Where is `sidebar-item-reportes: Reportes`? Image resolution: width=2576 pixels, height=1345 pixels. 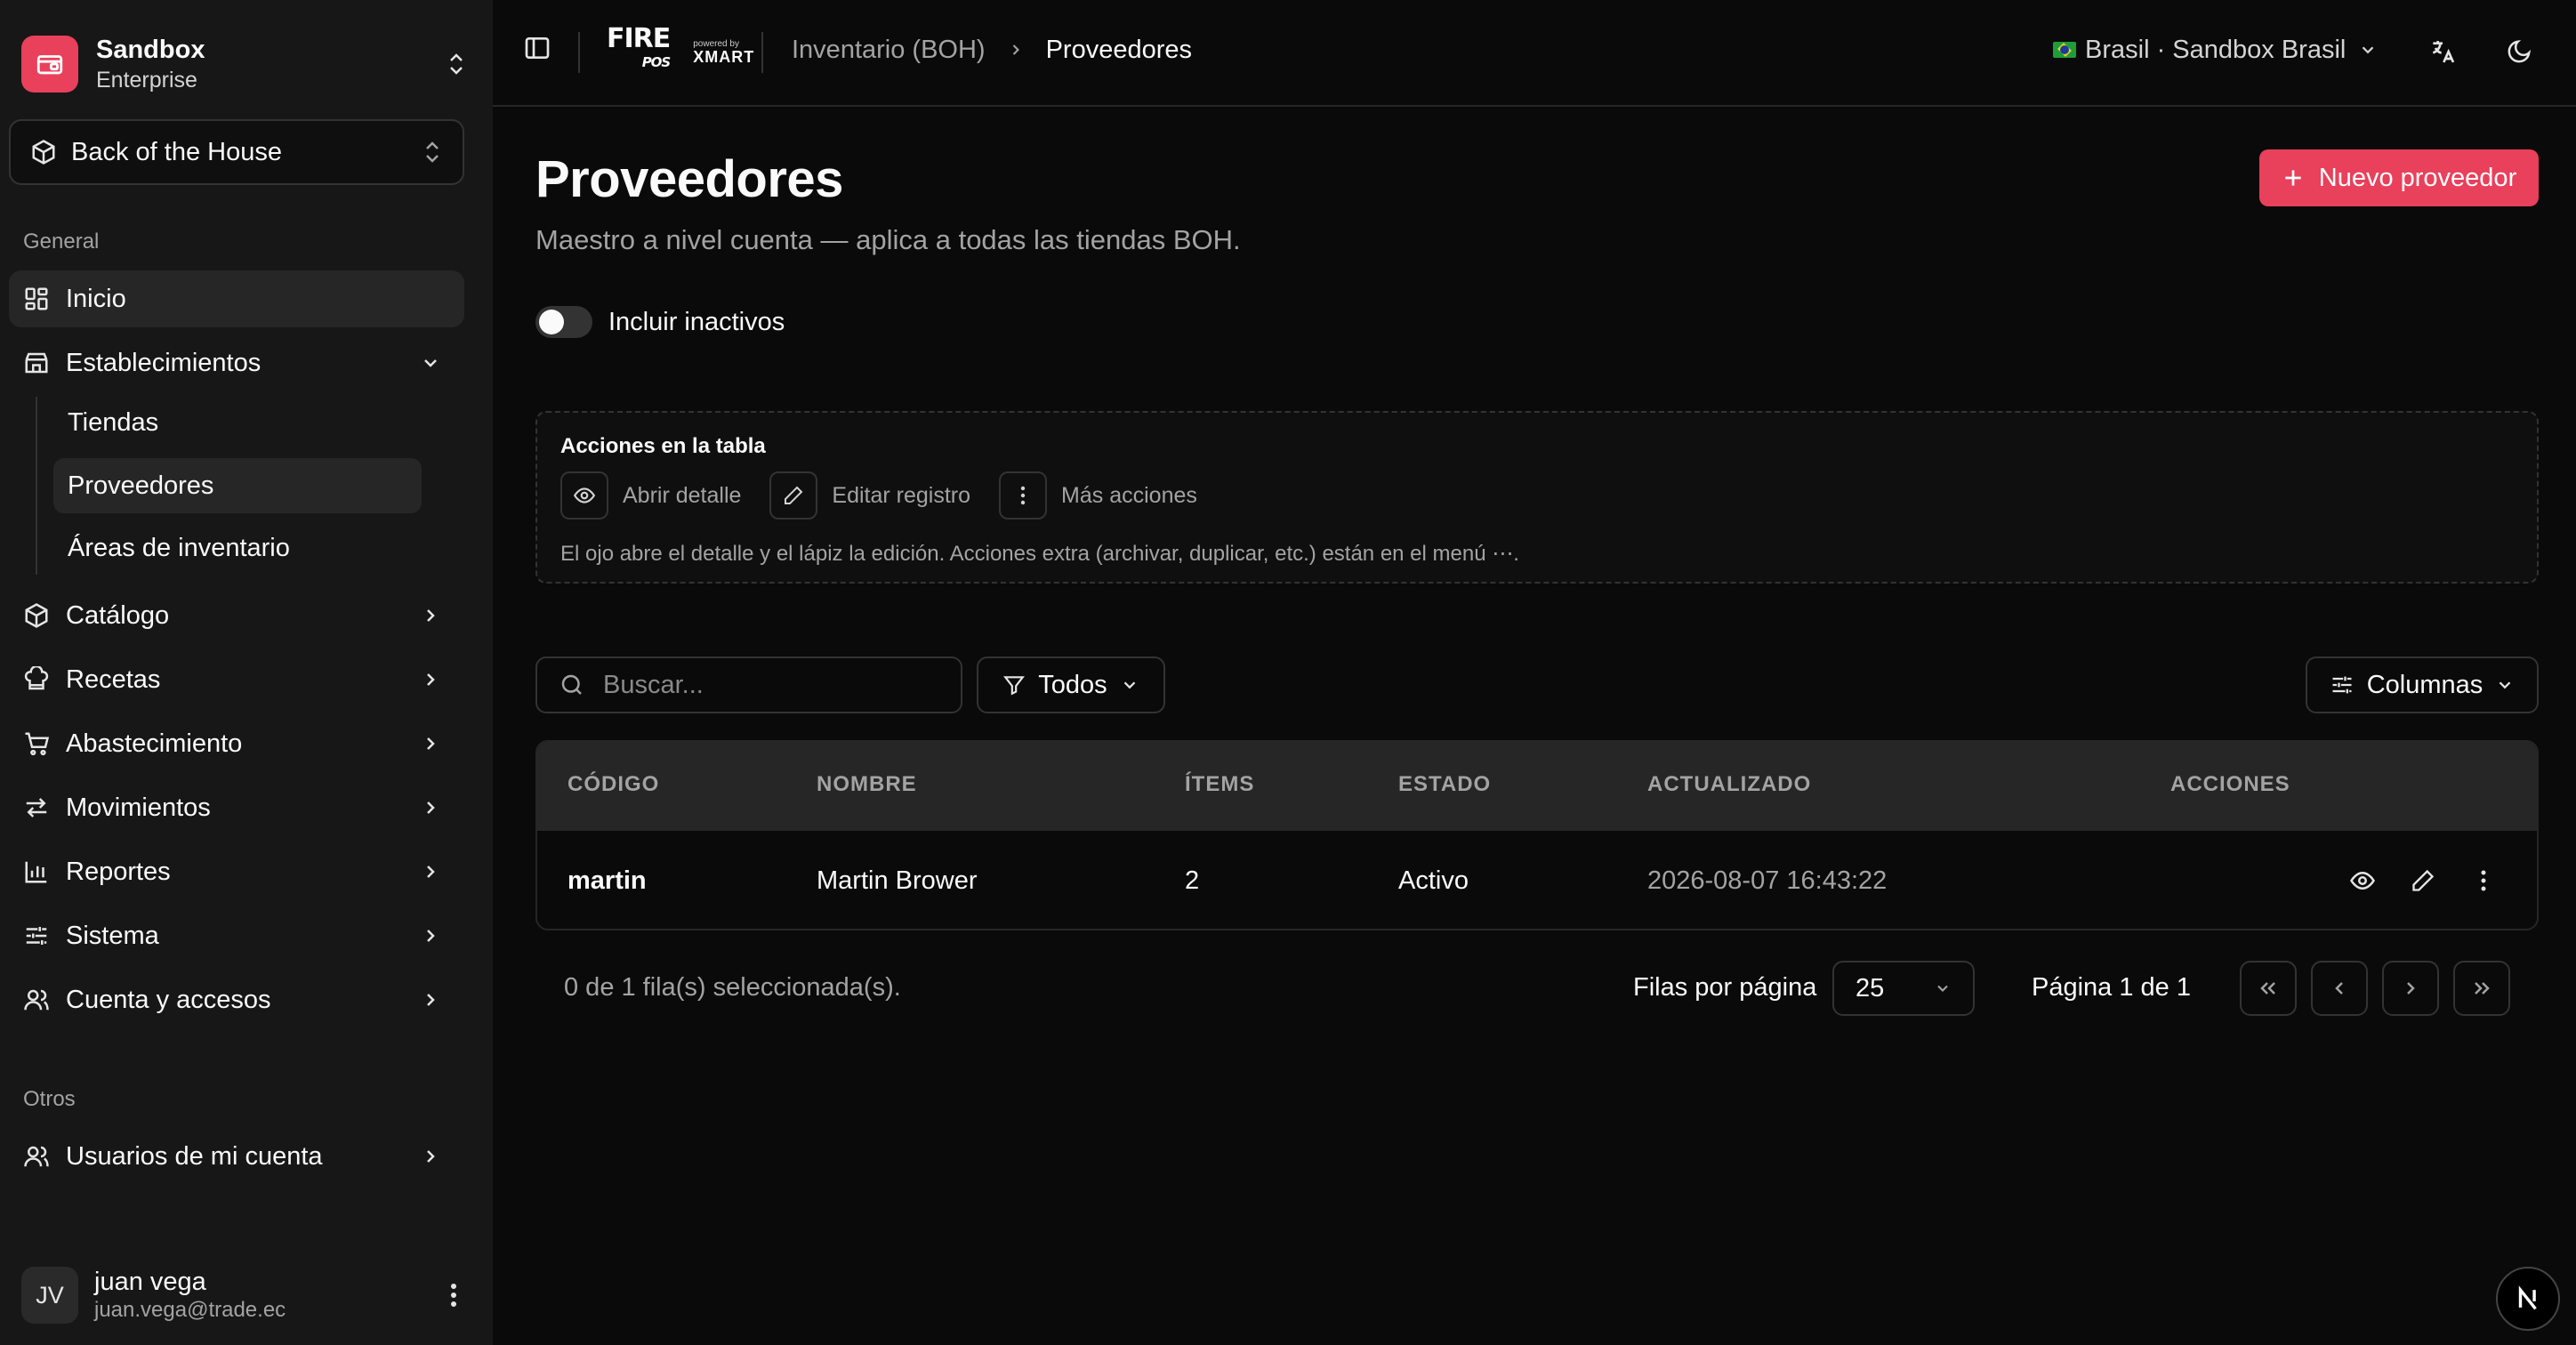
sidebar-item-reportes: Reportes is located at coordinates (236, 871).